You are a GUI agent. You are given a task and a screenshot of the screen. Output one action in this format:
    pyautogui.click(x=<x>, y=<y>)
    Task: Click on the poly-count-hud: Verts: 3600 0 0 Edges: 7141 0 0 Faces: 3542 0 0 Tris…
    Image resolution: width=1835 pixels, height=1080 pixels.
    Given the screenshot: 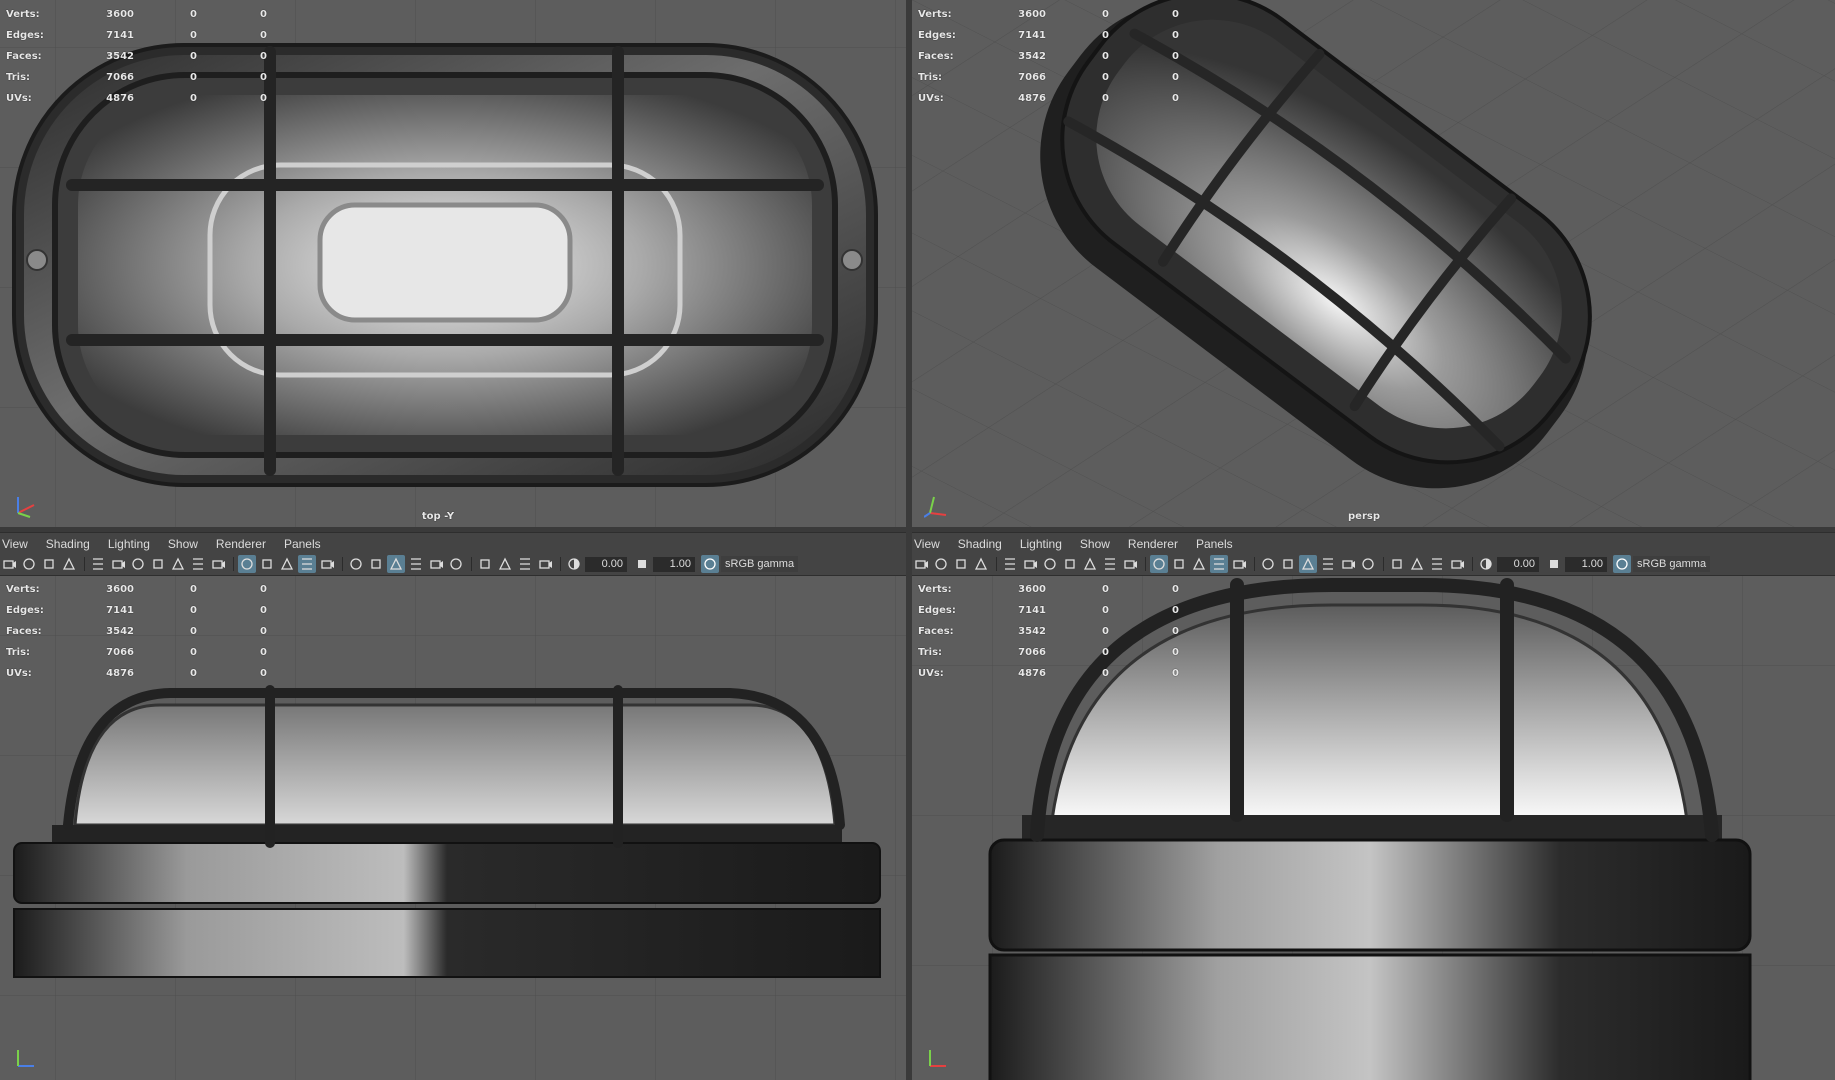 What is the action you would take?
    pyautogui.click(x=156, y=56)
    